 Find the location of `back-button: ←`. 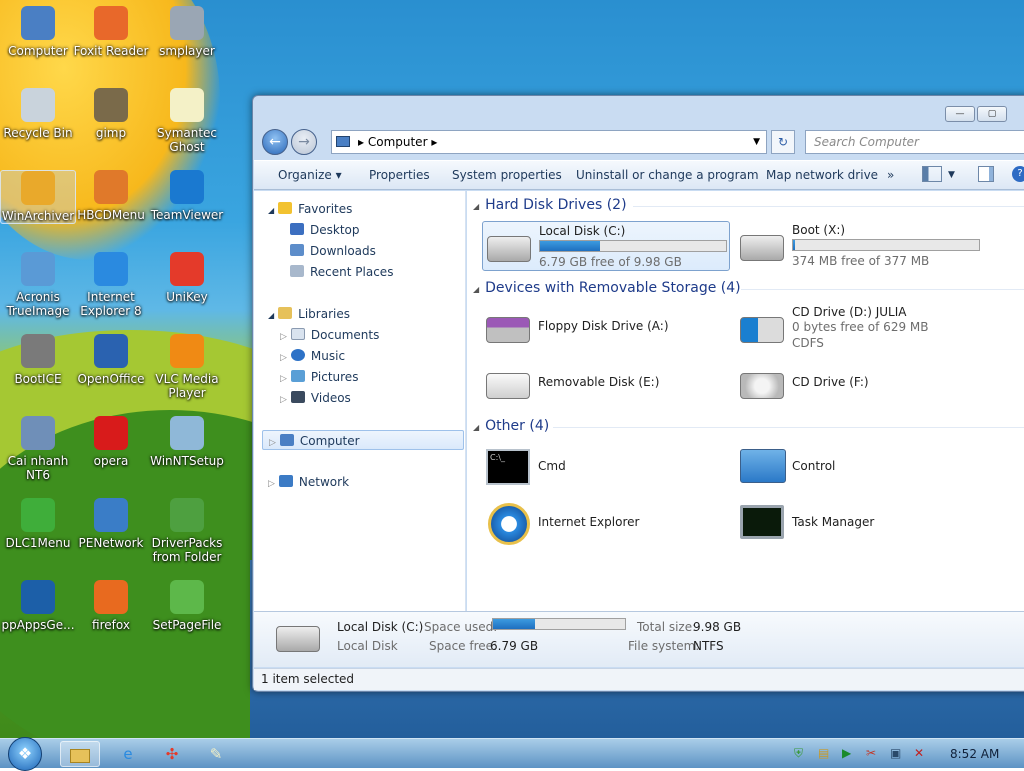

back-button: ← is located at coordinates (275, 142).